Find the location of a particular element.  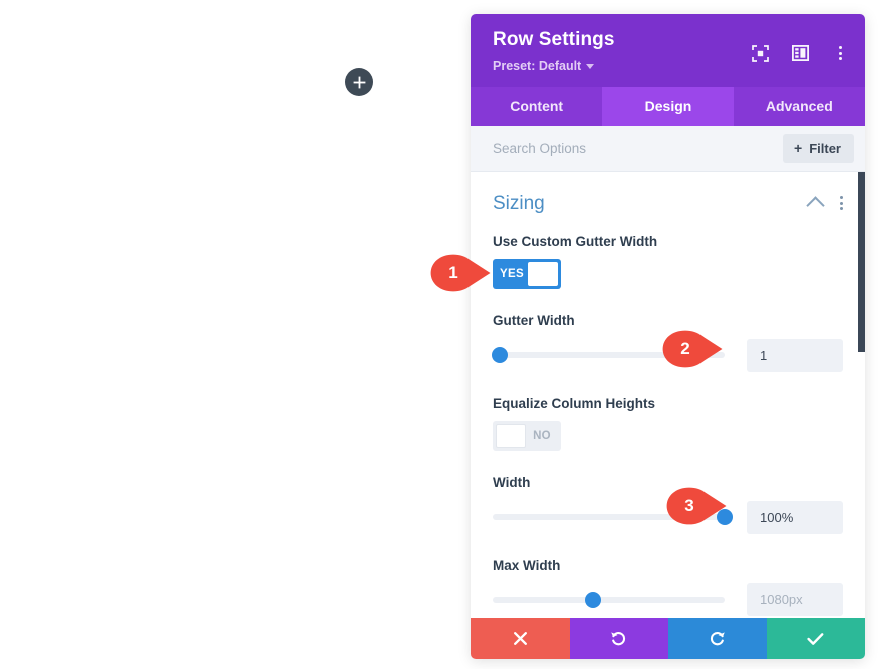

filter-button-label: Filter is located at coordinates (825, 148).